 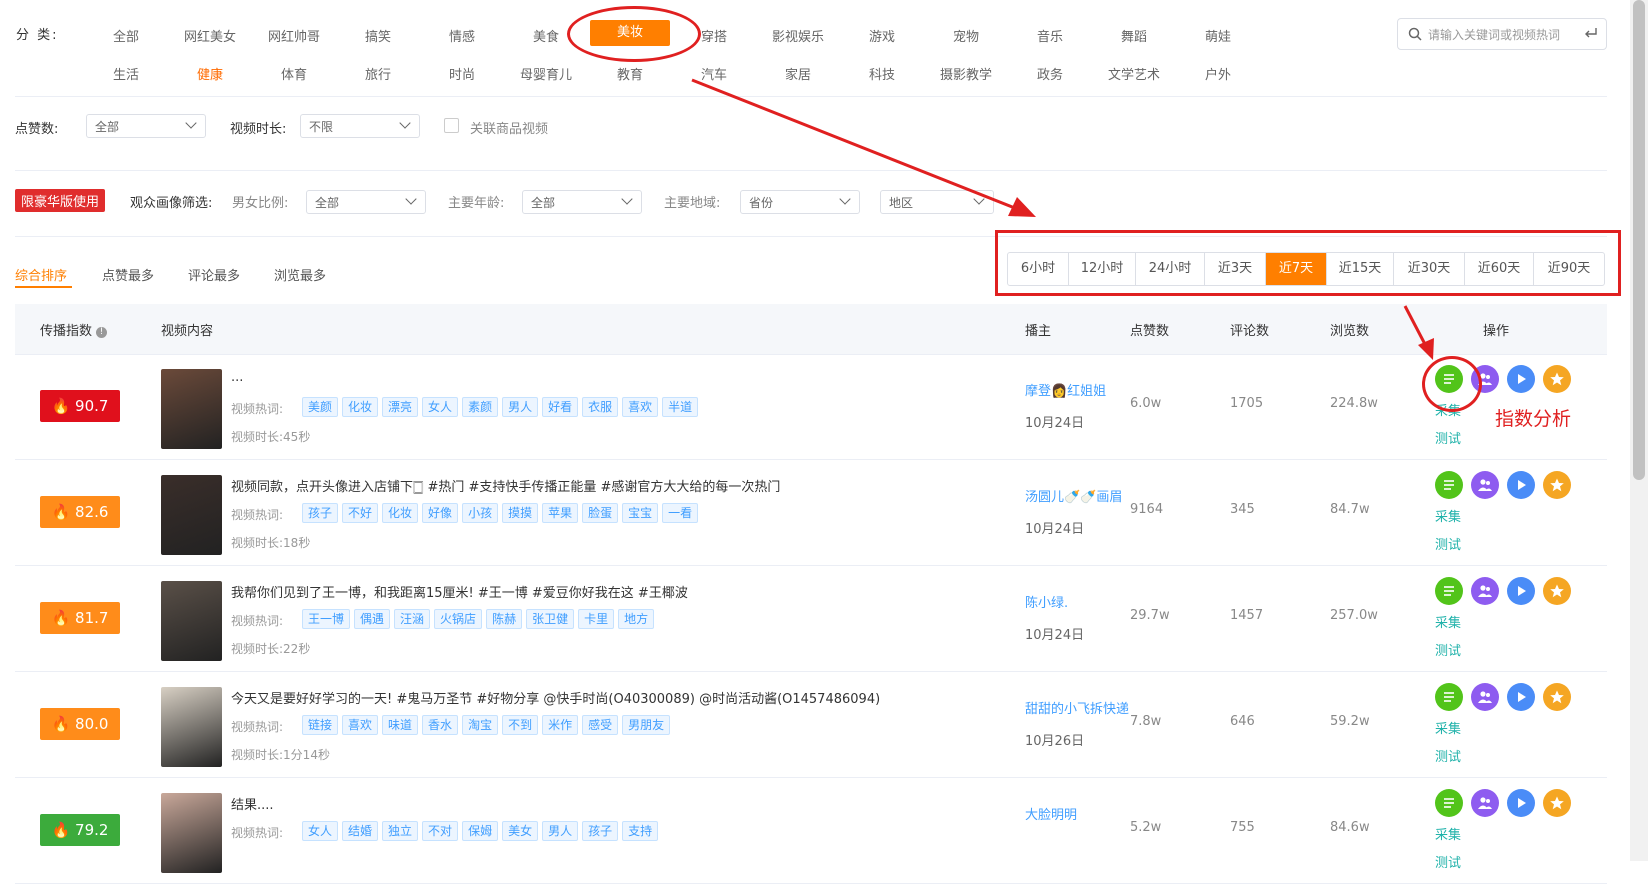 What do you see at coordinates (210, 35) in the screenshot?
I see `category-row1-1: 网红美女` at bounding box center [210, 35].